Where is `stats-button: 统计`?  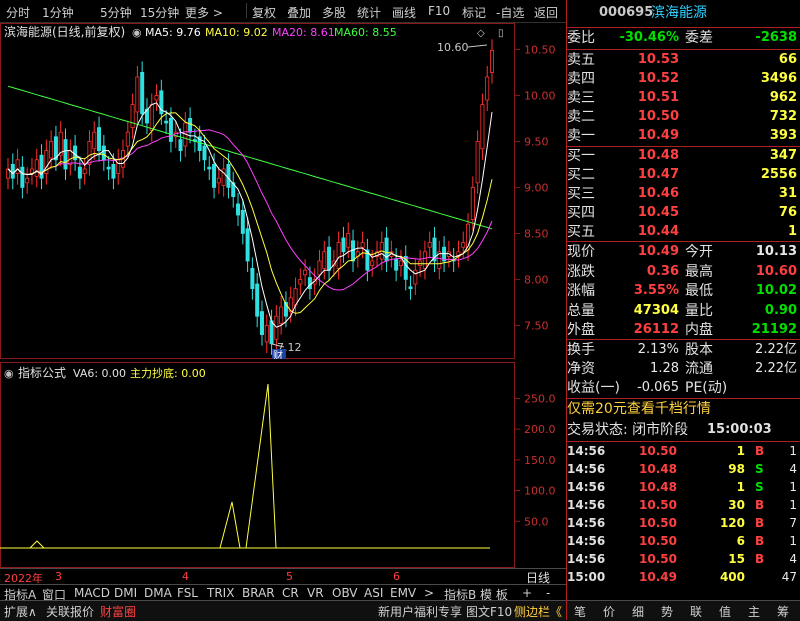 stats-button: 统计 is located at coordinates (369, 12).